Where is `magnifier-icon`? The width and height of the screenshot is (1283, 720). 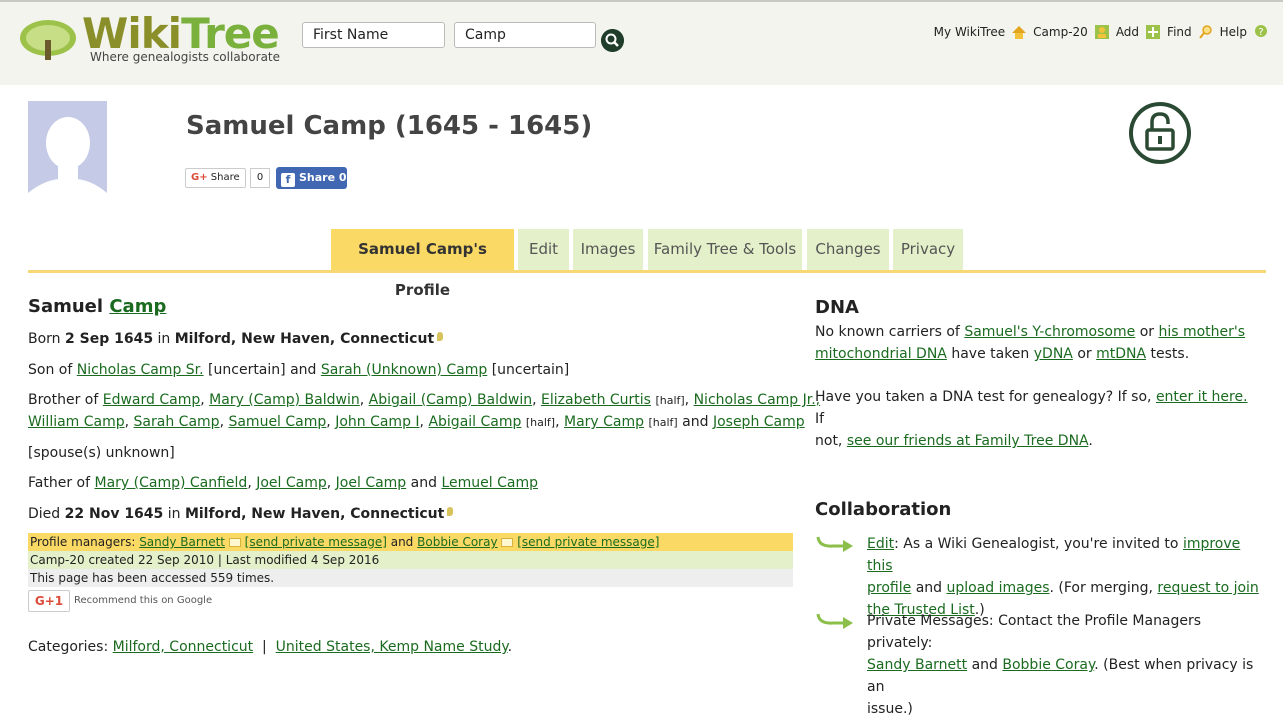
magnifier-icon is located at coordinates (1205, 32).